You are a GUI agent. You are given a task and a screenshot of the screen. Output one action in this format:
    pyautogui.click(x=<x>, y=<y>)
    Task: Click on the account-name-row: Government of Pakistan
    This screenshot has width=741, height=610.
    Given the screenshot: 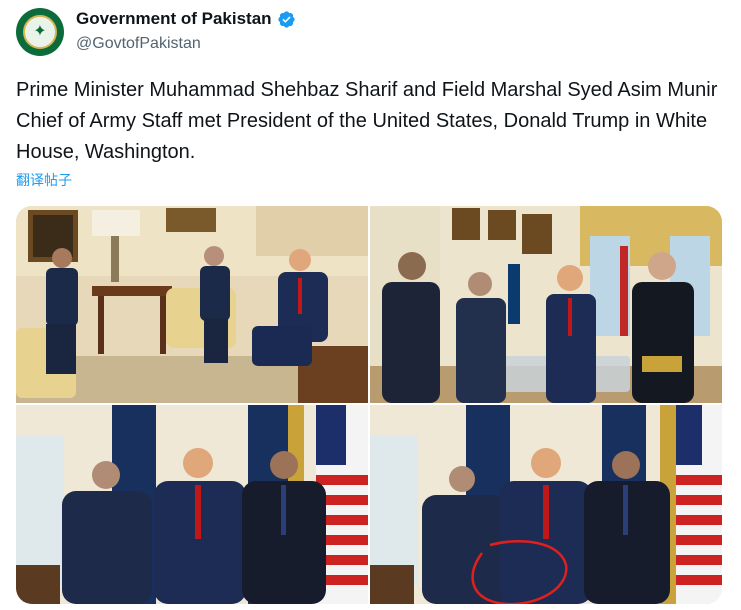 What is the action you would take?
    pyautogui.click(x=186, y=19)
    